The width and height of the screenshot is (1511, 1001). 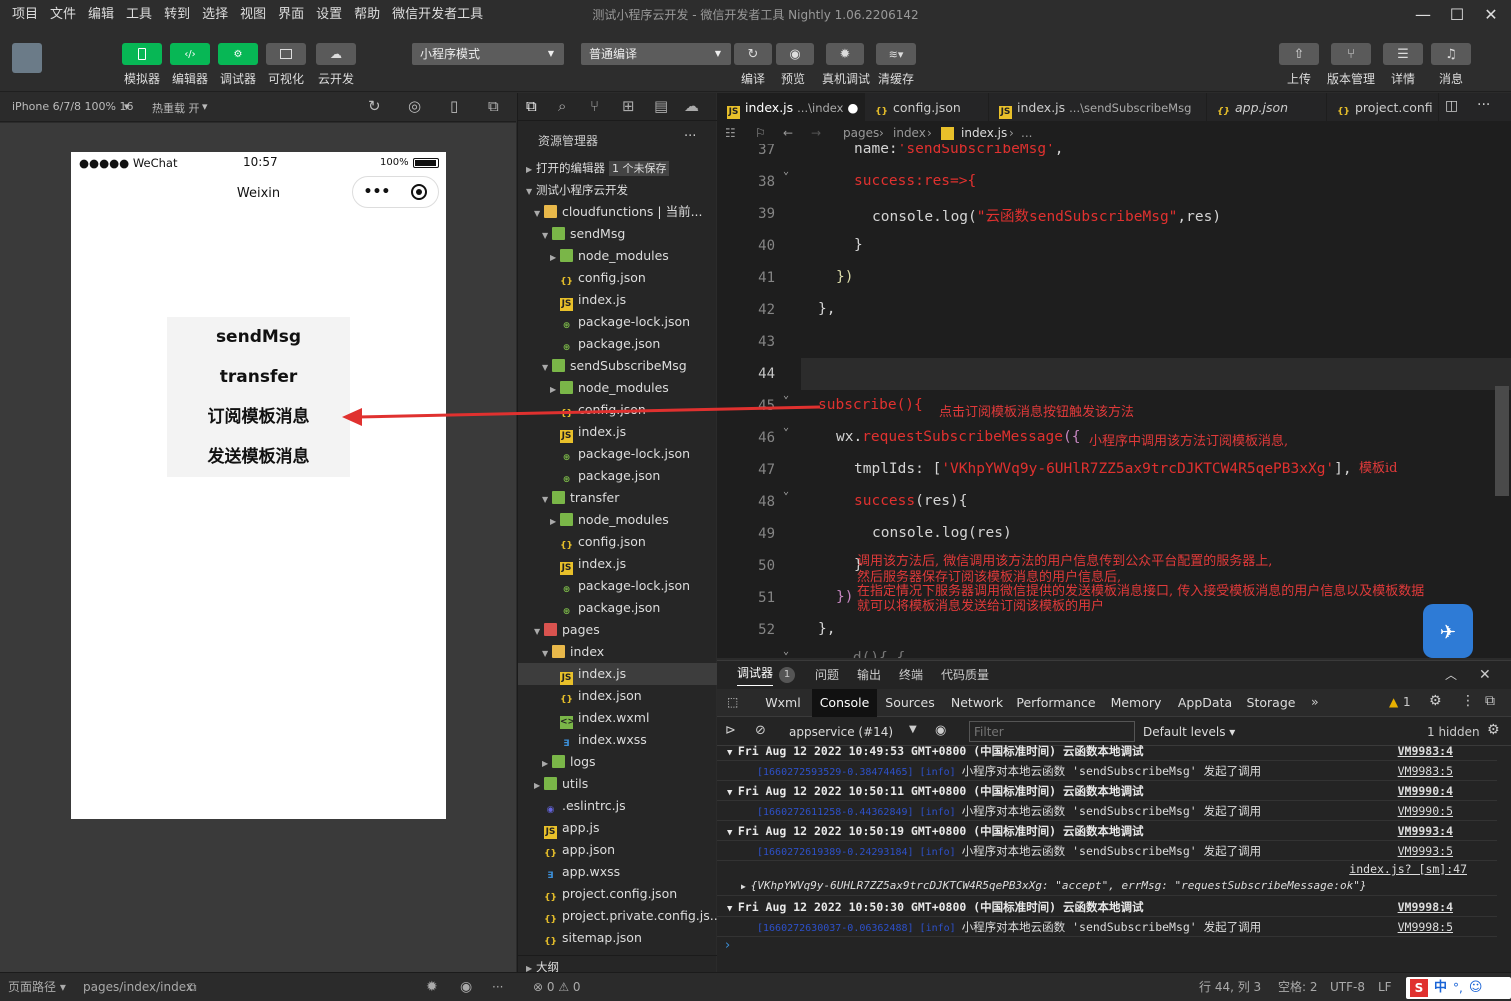 I want to click on tab-performance: Performance, so click(x=1056, y=703).